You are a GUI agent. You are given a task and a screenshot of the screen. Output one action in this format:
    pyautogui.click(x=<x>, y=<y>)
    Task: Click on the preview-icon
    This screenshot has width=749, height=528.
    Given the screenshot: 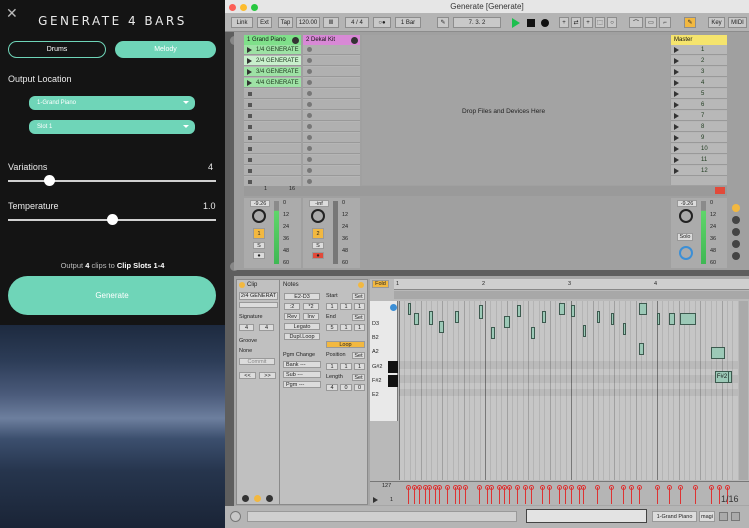 What is the action you would take?
    pyautogui.click(x=393, y=307)
    